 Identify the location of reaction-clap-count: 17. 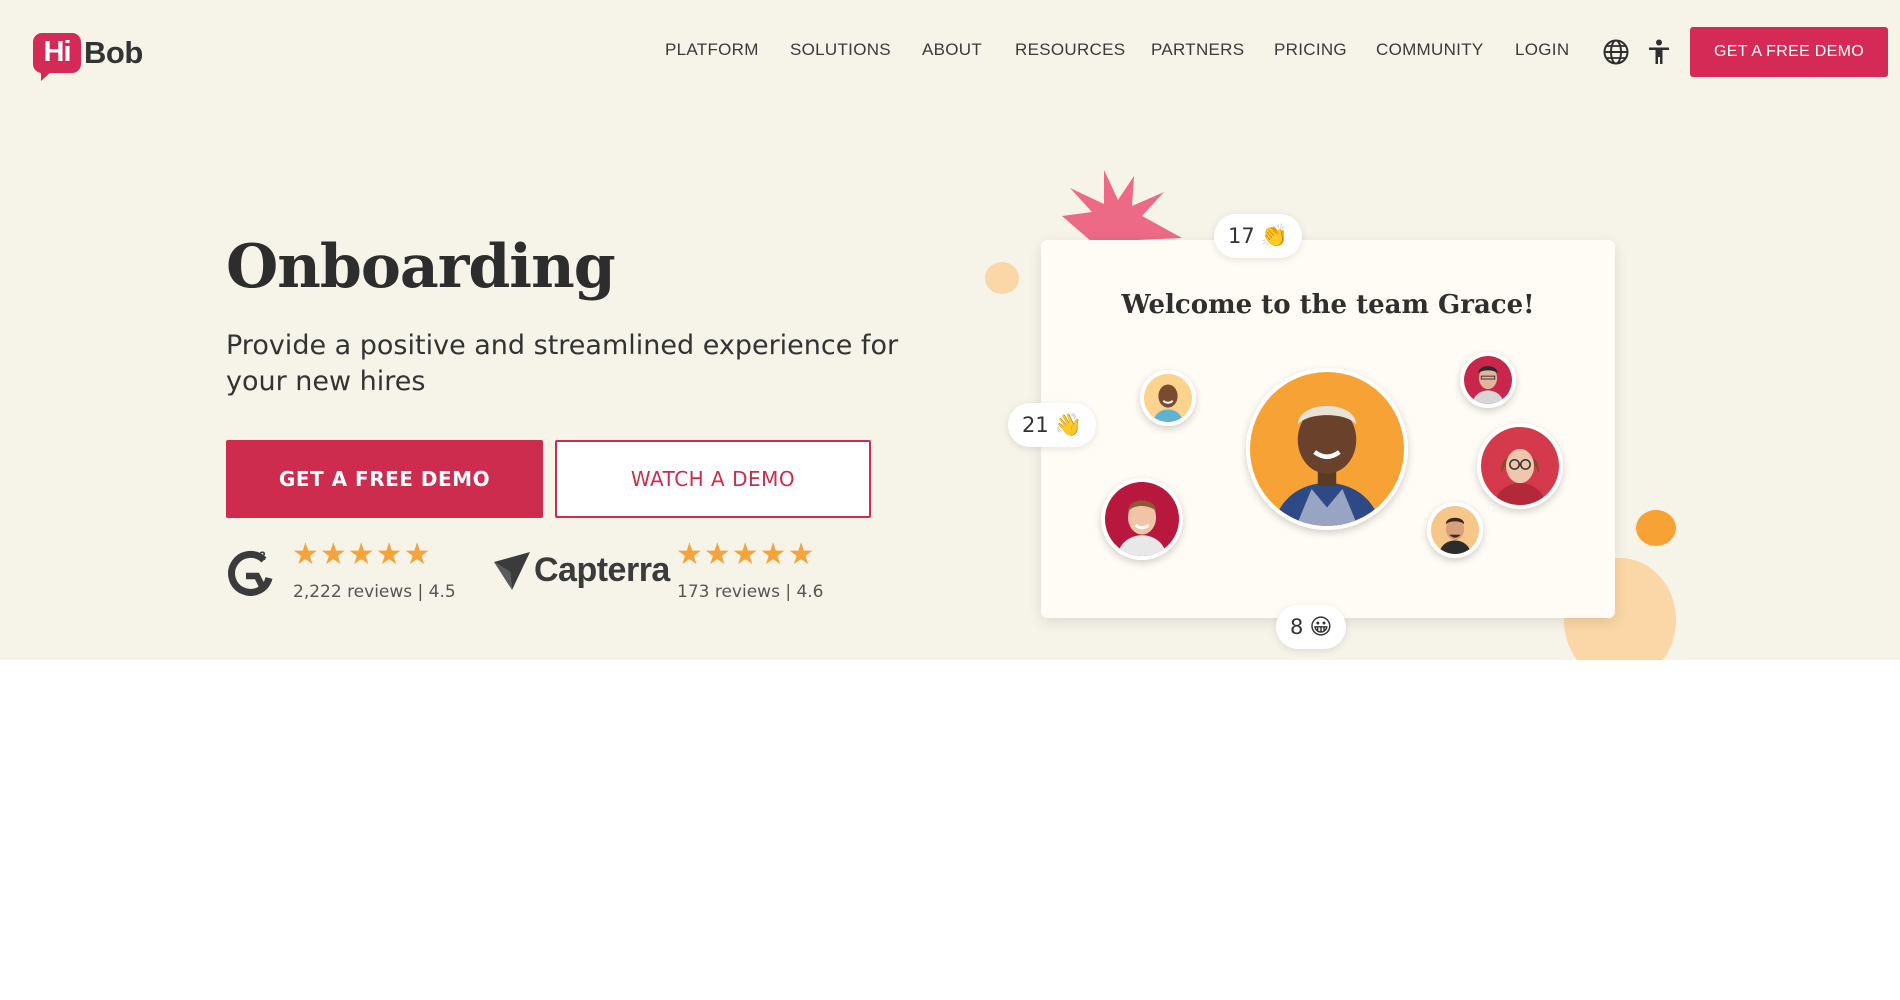
(1241, 236).